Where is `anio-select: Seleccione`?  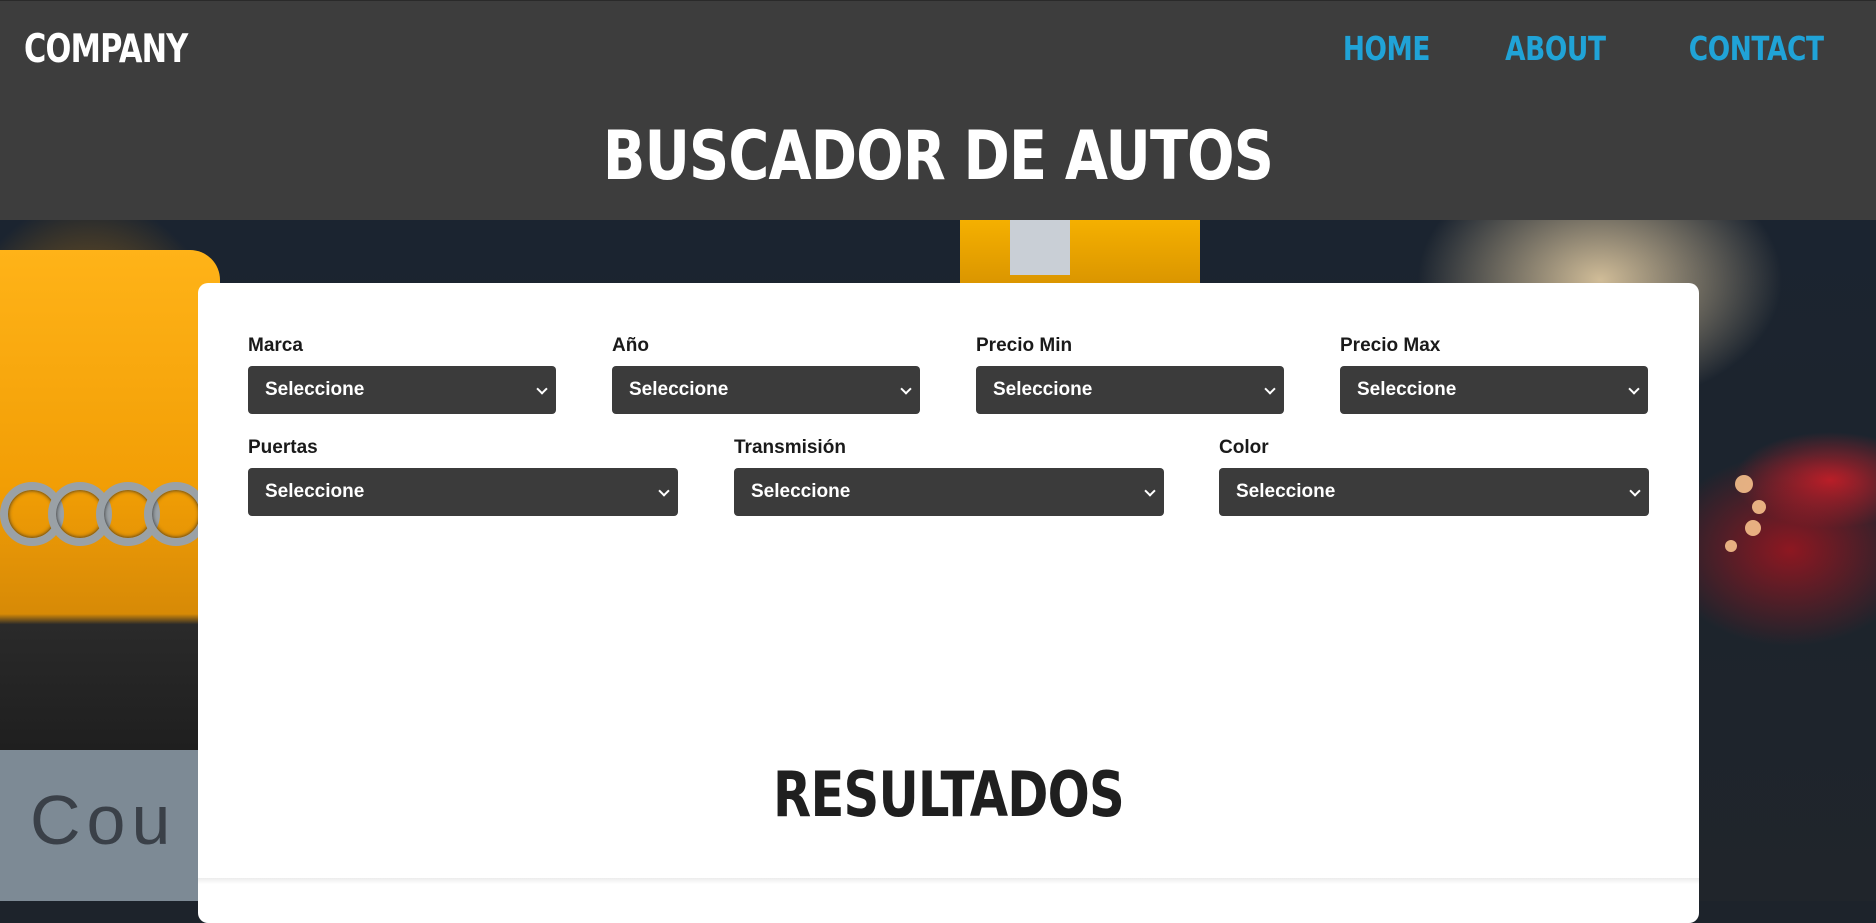
anio-select: Seleccione is located at coordinates (766, 390).